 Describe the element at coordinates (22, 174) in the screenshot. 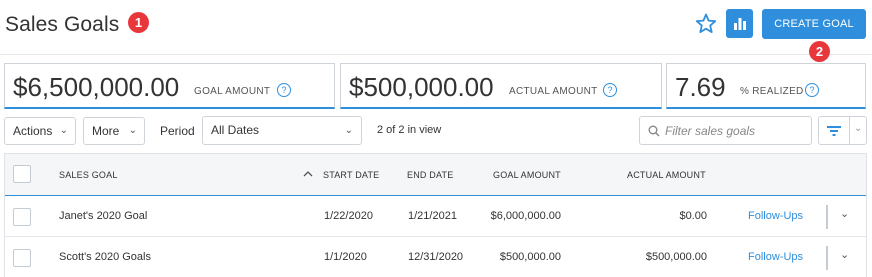

I see `select-all-checkbox` at that location.